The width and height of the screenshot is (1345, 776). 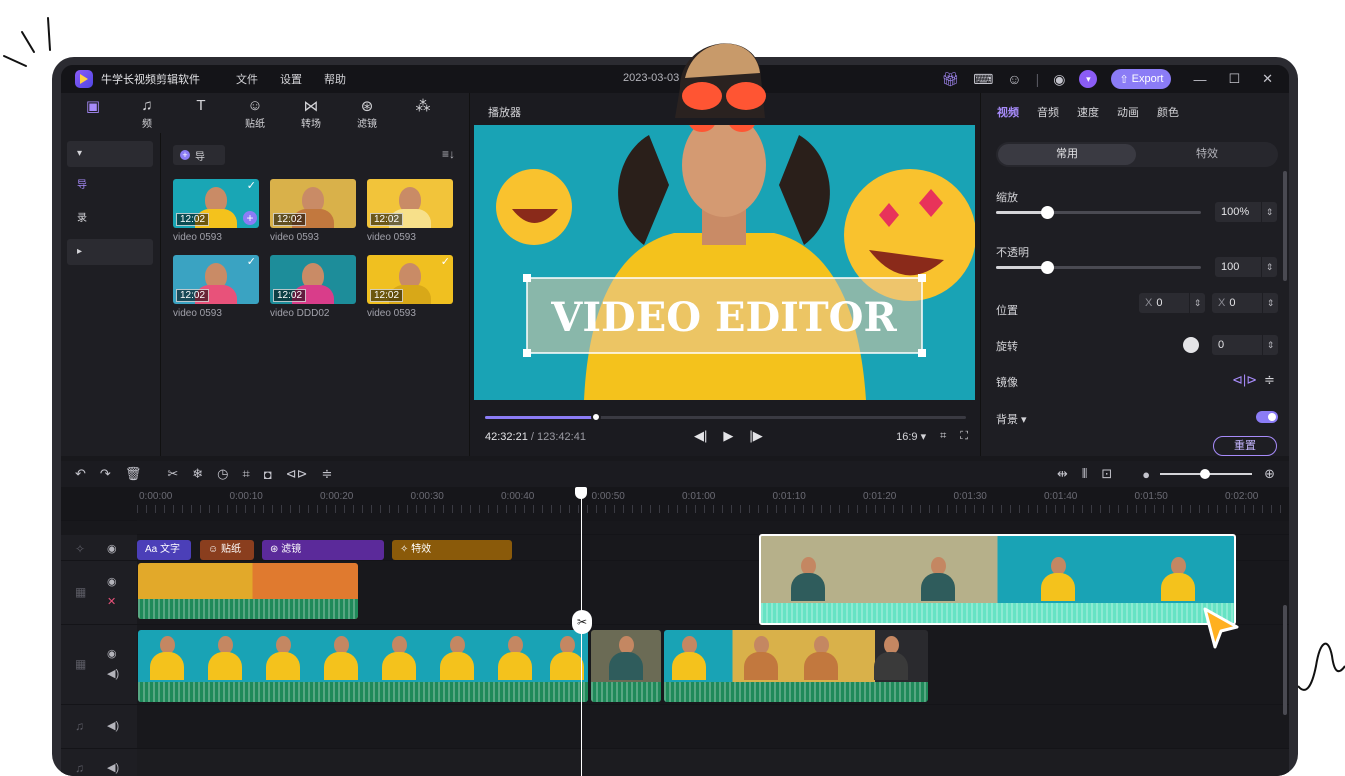 I want to click on tab-animation: 动画, so click(x=1128, y=112).